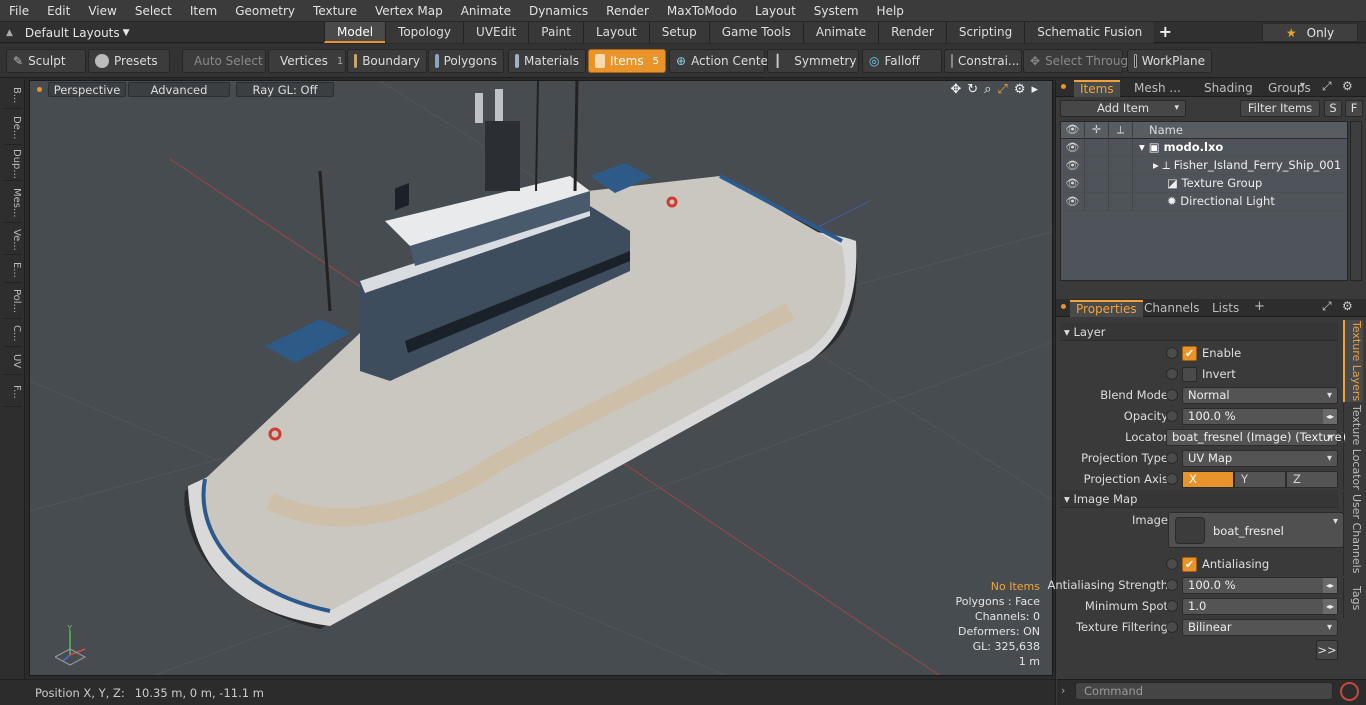  I want to click on menu-dynamics: Dynamics, so click(558, 11).